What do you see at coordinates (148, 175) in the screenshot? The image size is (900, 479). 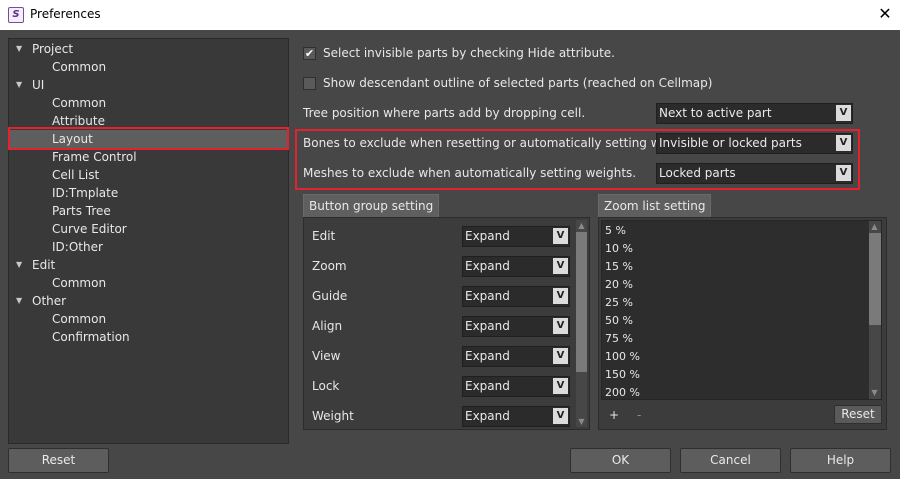 I see `tree-item: Cell List` at bounding box center [148, 175].